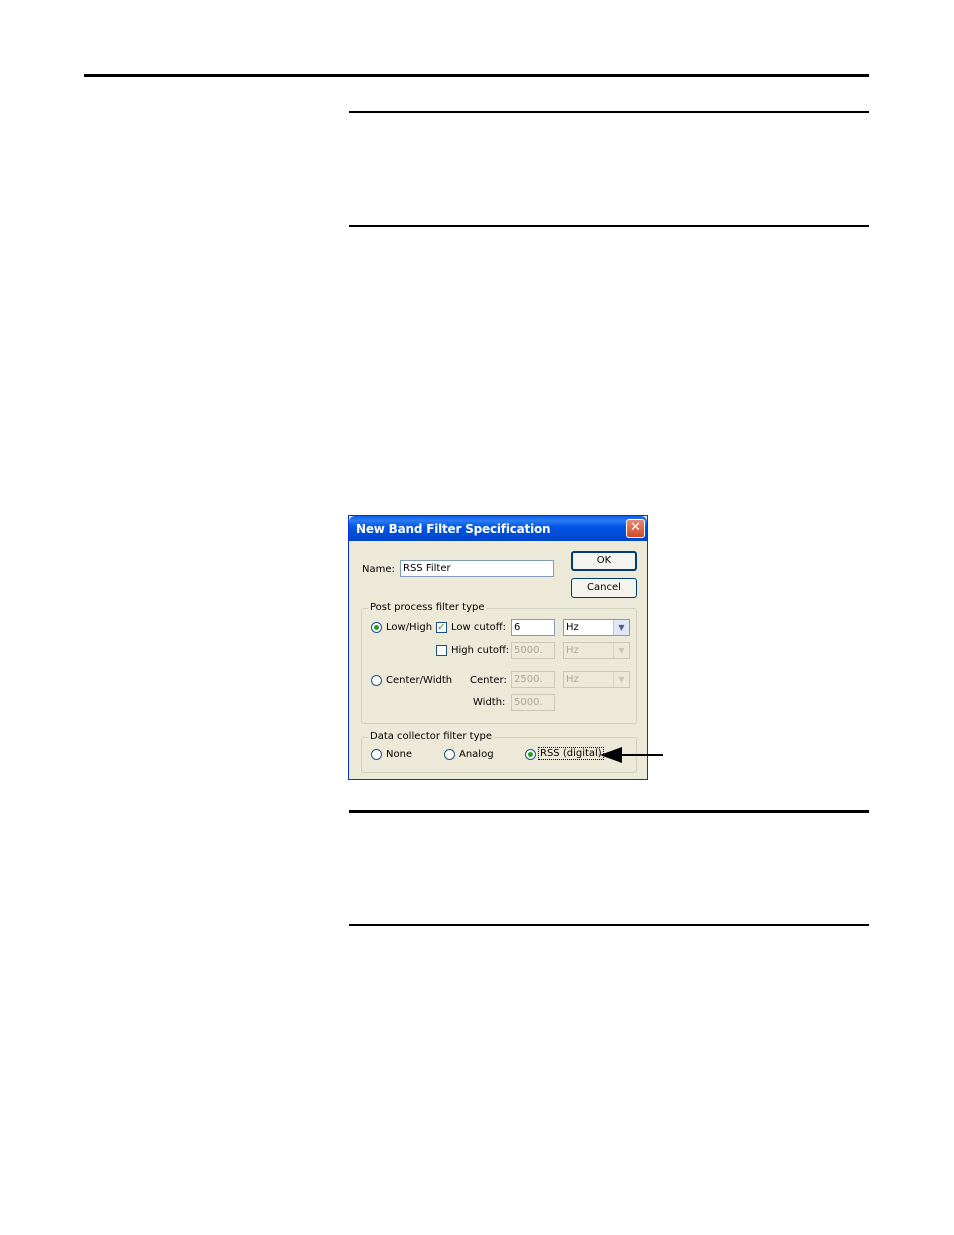  I want to click on callout-arrow-icon, so click(631, 755).